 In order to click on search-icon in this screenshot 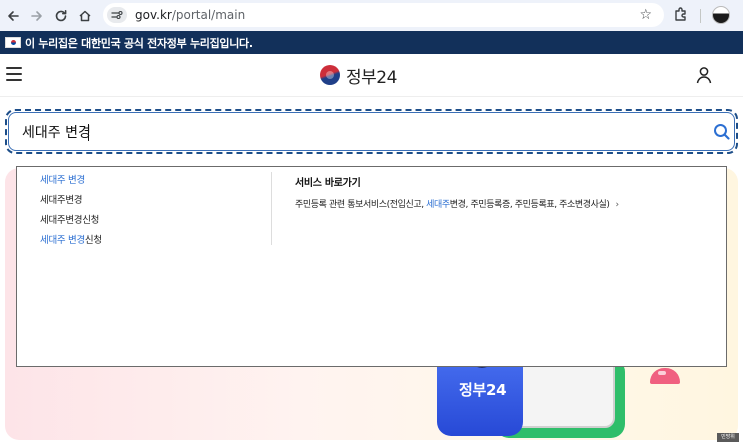, I will do `click(722, 132)`.